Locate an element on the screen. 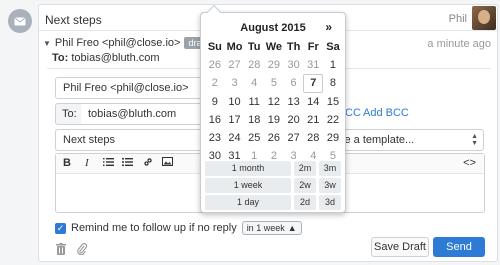  to-line: To: tobias@bluth.com is located at coordinates (106, 58).